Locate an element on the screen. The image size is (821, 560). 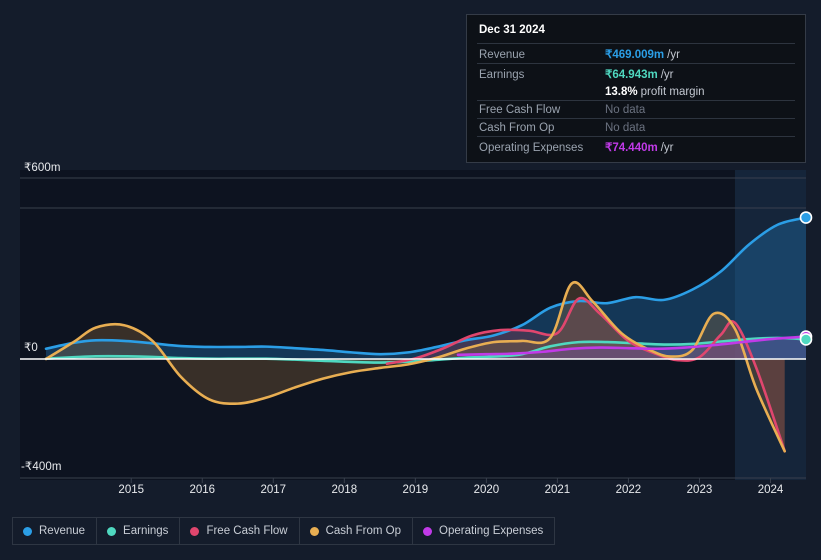
tooltip-row-value: ₹74.440m is located at coordinates (631, 147).